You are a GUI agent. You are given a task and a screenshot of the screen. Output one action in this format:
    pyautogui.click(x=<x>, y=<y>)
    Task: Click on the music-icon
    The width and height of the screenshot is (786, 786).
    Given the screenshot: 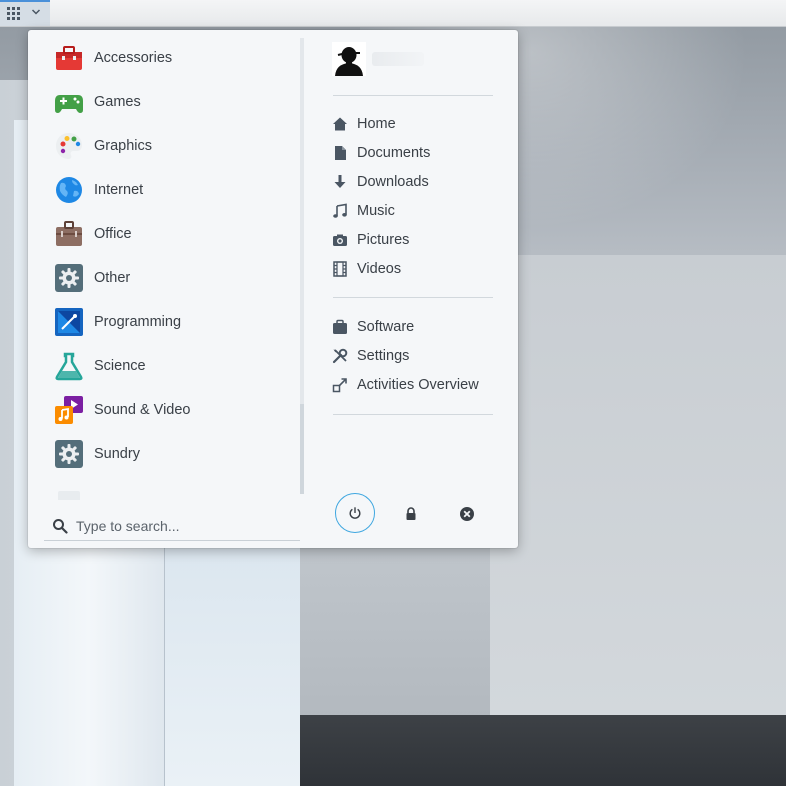 What is the action you would take?
    pyautogui.click(x=340, y=210)
    